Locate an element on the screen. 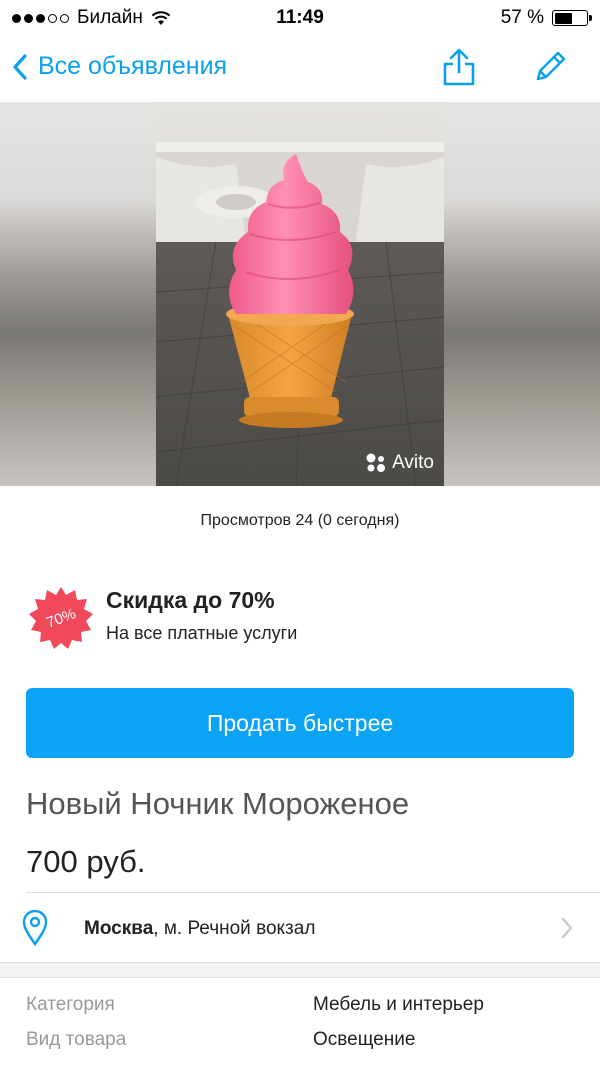 The width and height of the screenshot is (600, 1066). avito-watermark: Avito is located at coordinates (399, 463).